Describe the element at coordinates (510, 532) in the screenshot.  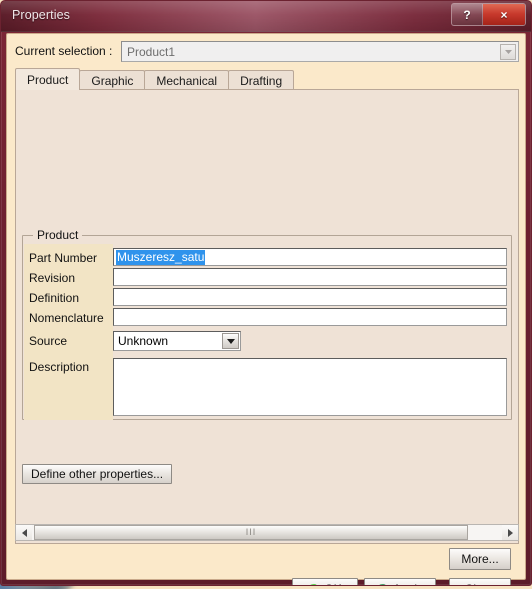
I see `triangle-right-icon` at that location.